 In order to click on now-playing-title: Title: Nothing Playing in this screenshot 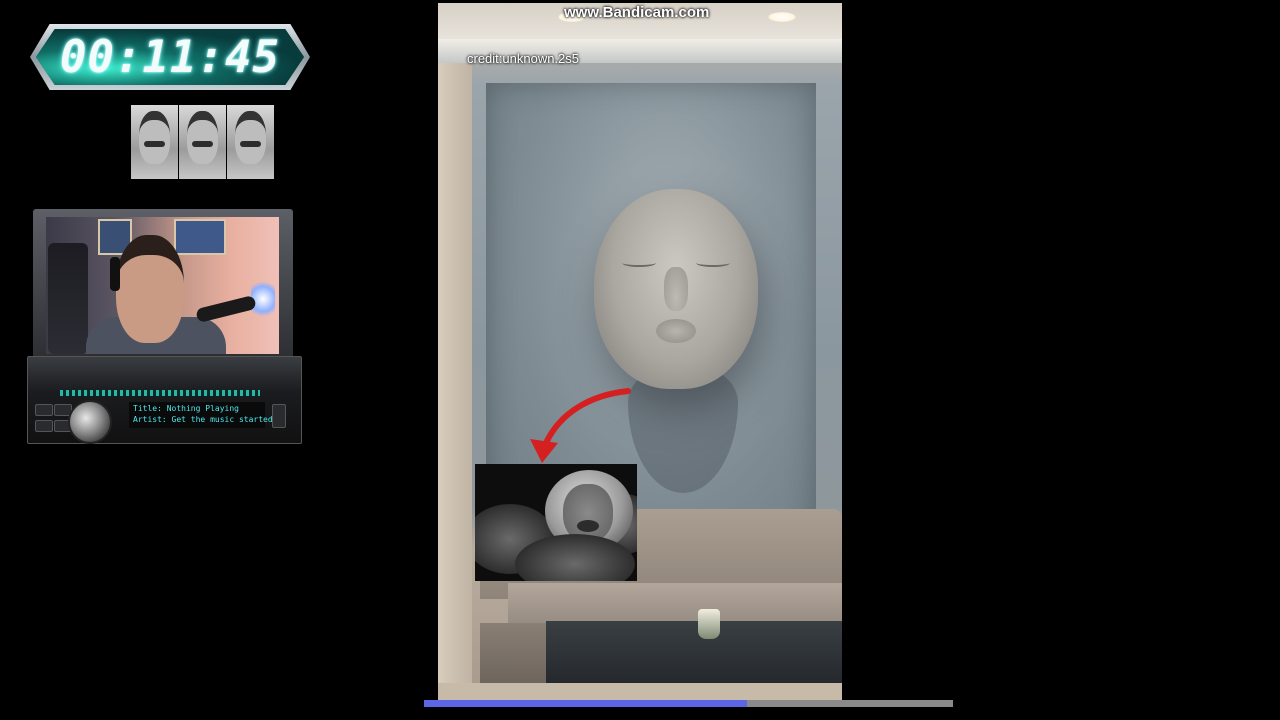, I will do `click(186, 408)`.